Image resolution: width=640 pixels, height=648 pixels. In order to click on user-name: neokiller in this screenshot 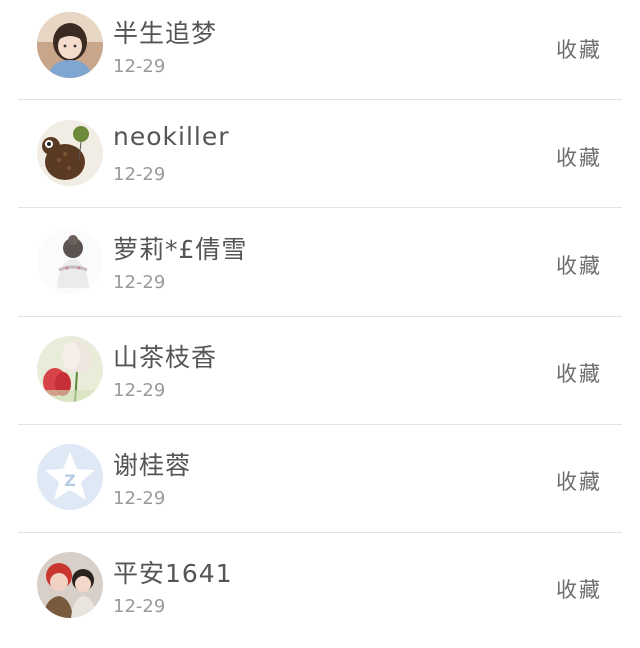, I will do `click(171, 136)`.